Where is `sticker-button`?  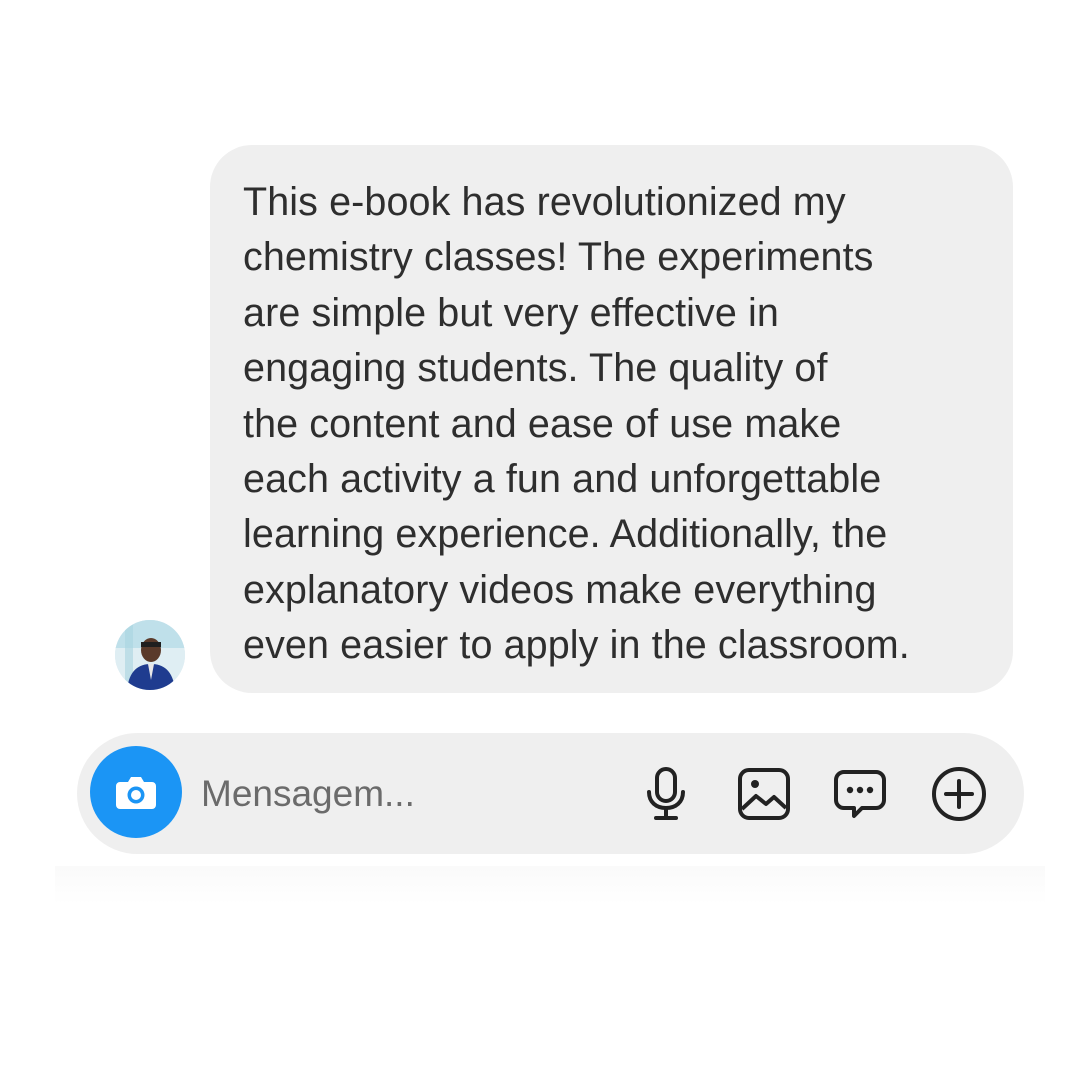 sticker-button is located at coordinates (860, 794).